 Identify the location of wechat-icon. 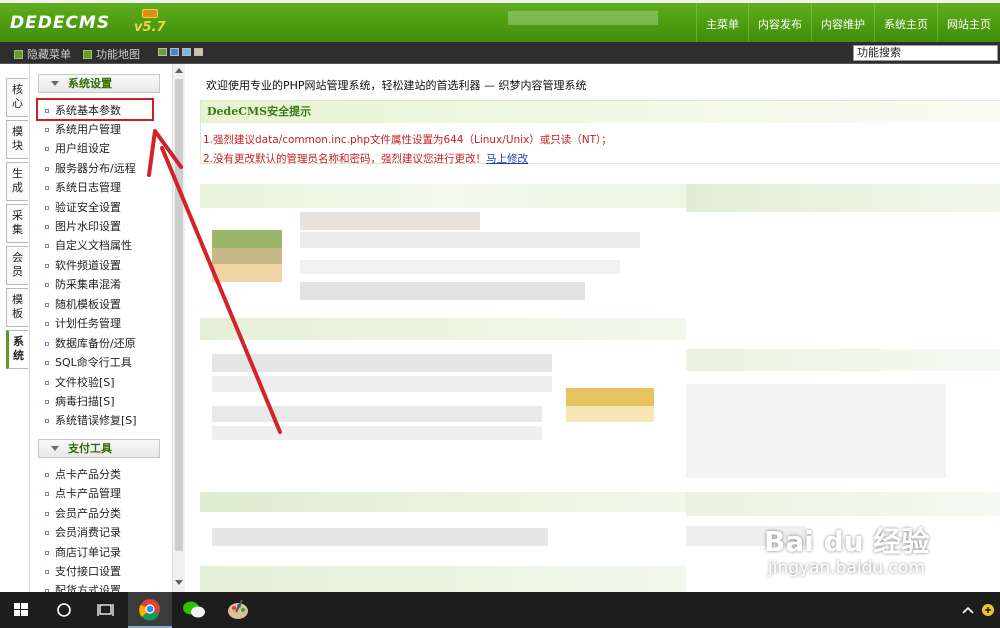
(194, 609).